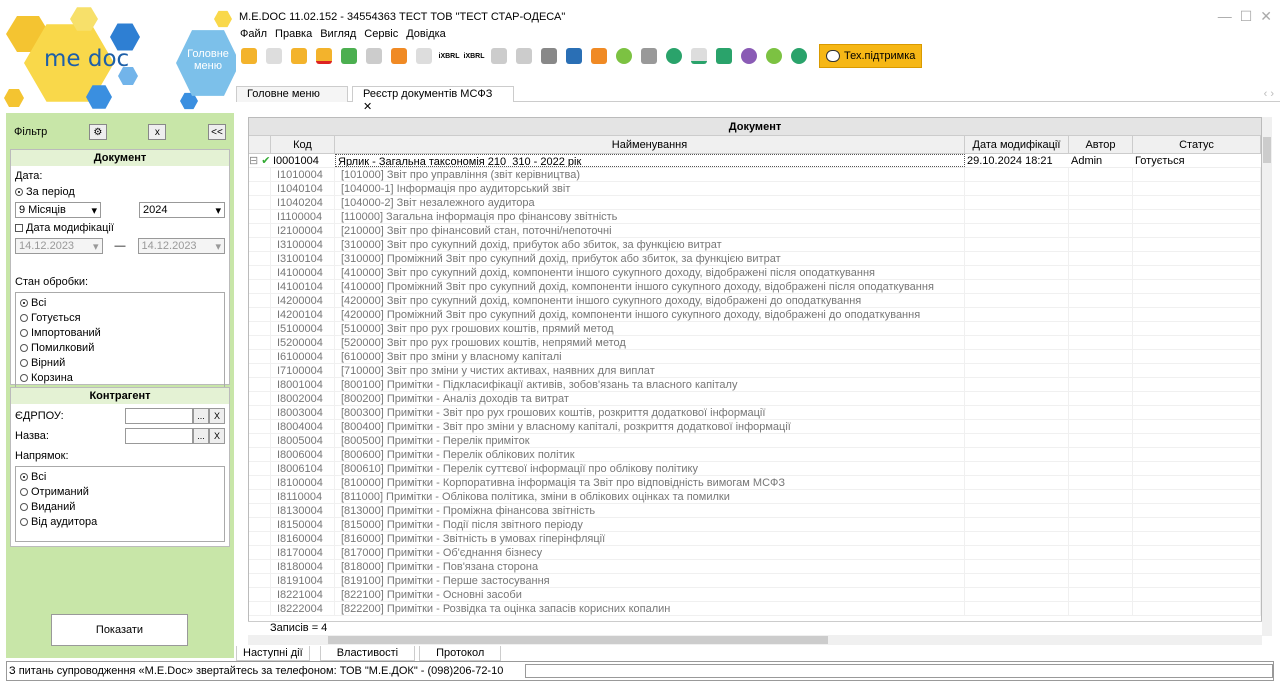  Describe the element at coordinates (338, 35) in the screenshot. I see `menu-view: Вигляд` at that location.